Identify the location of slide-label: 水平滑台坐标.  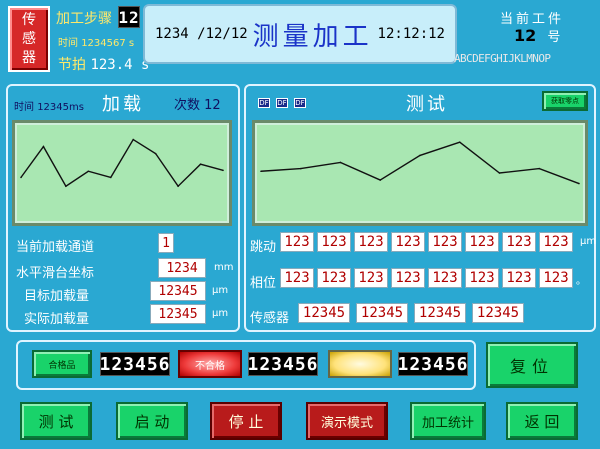
(55, 273).